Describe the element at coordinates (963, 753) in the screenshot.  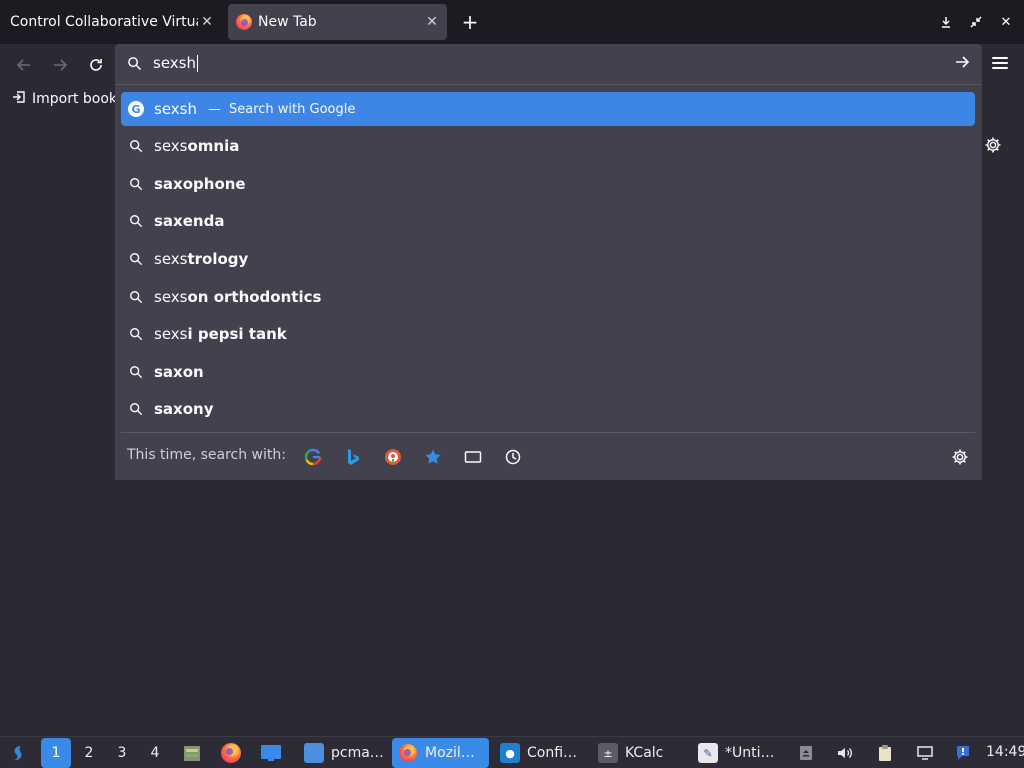
I see `notification-icon` at that location.